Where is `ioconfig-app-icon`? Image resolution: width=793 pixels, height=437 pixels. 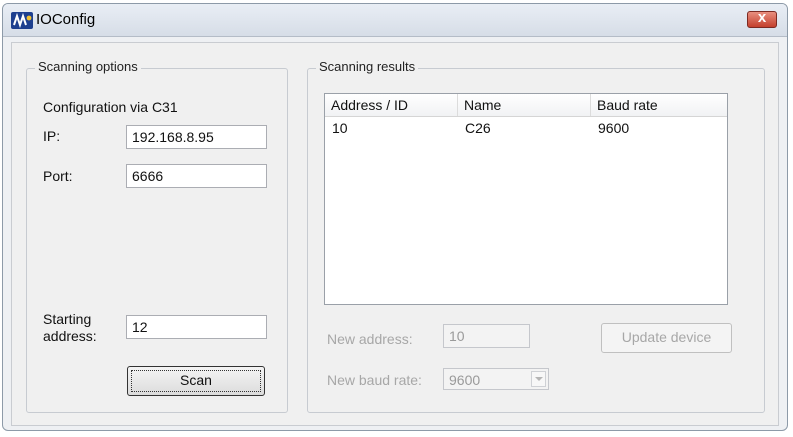
ioconfig-app-icon is located at coordinates (22, 20).